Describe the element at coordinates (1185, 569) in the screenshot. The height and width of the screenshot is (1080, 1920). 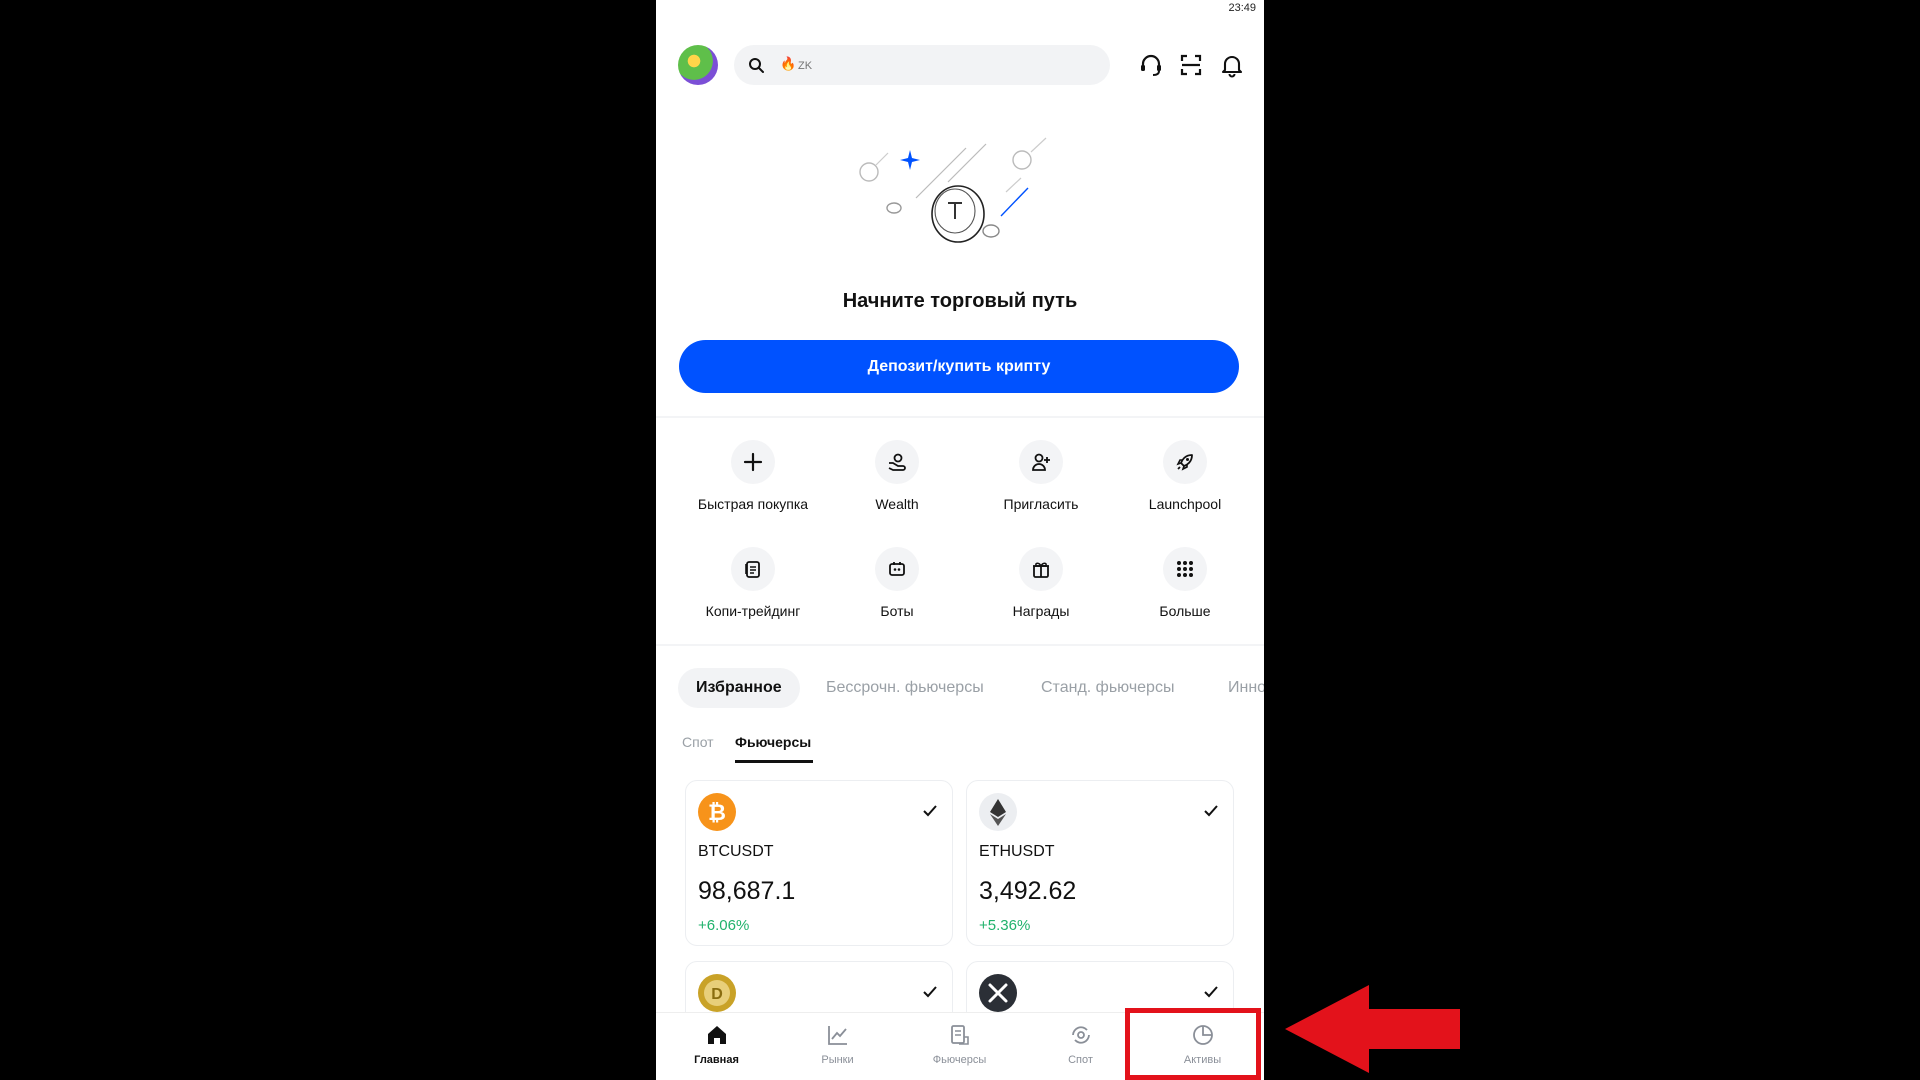
I see `grid-icon` at that location.